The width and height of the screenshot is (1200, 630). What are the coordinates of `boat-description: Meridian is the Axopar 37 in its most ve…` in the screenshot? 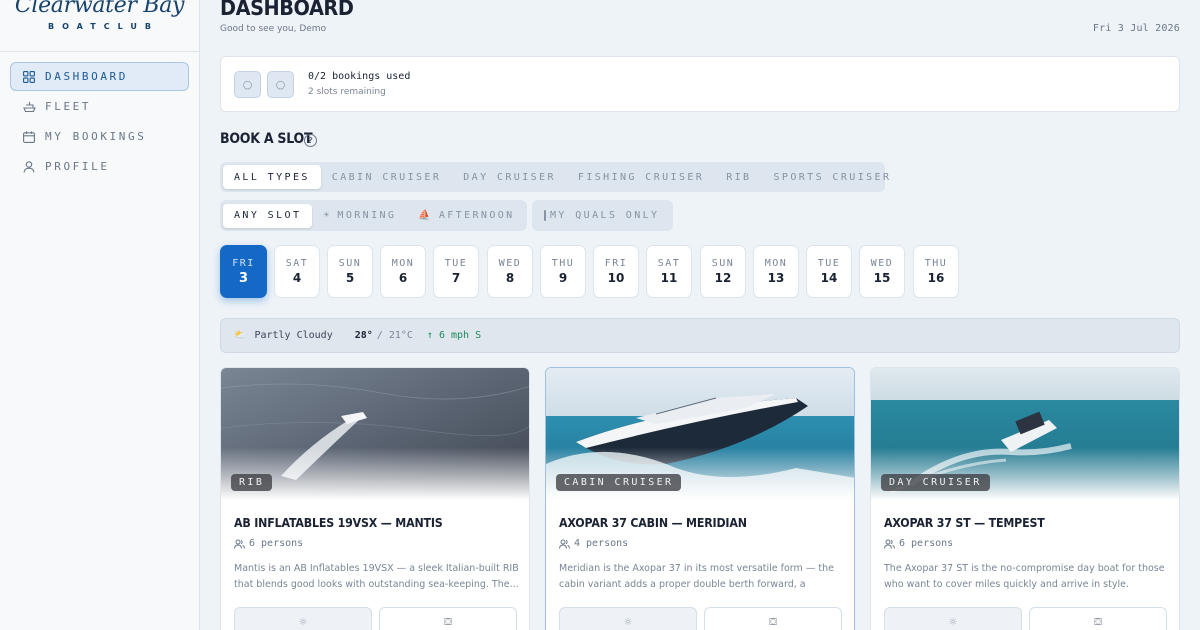 It's located at (696, 576).